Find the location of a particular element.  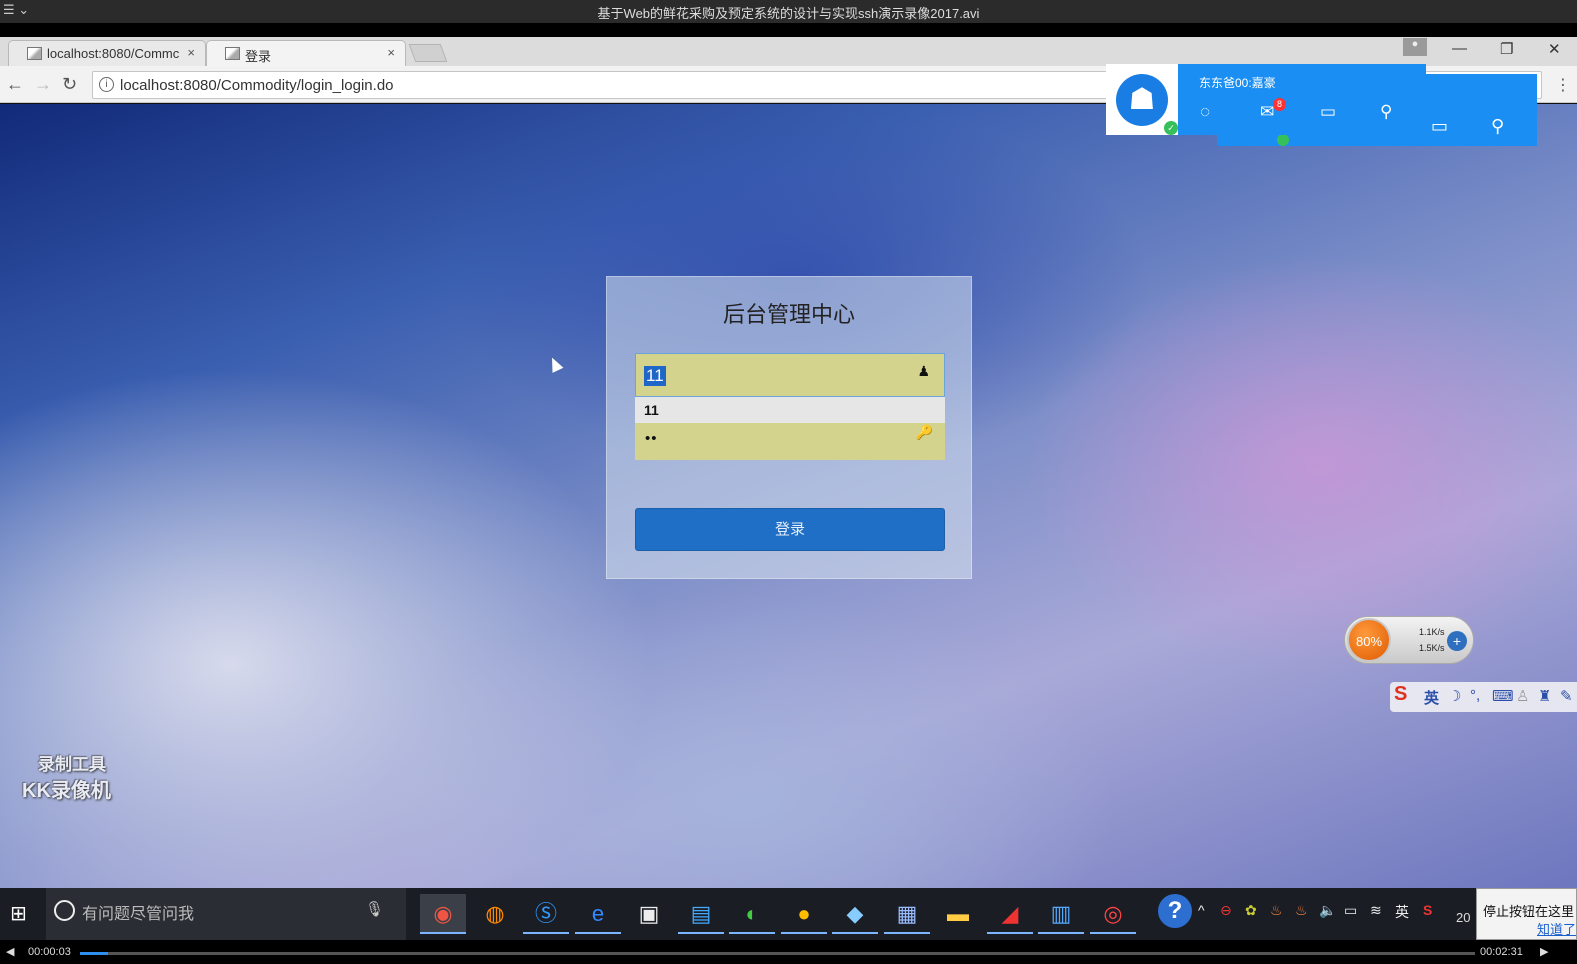

elapsed-time: 00:00:03 is located at coordinates (49, 952).